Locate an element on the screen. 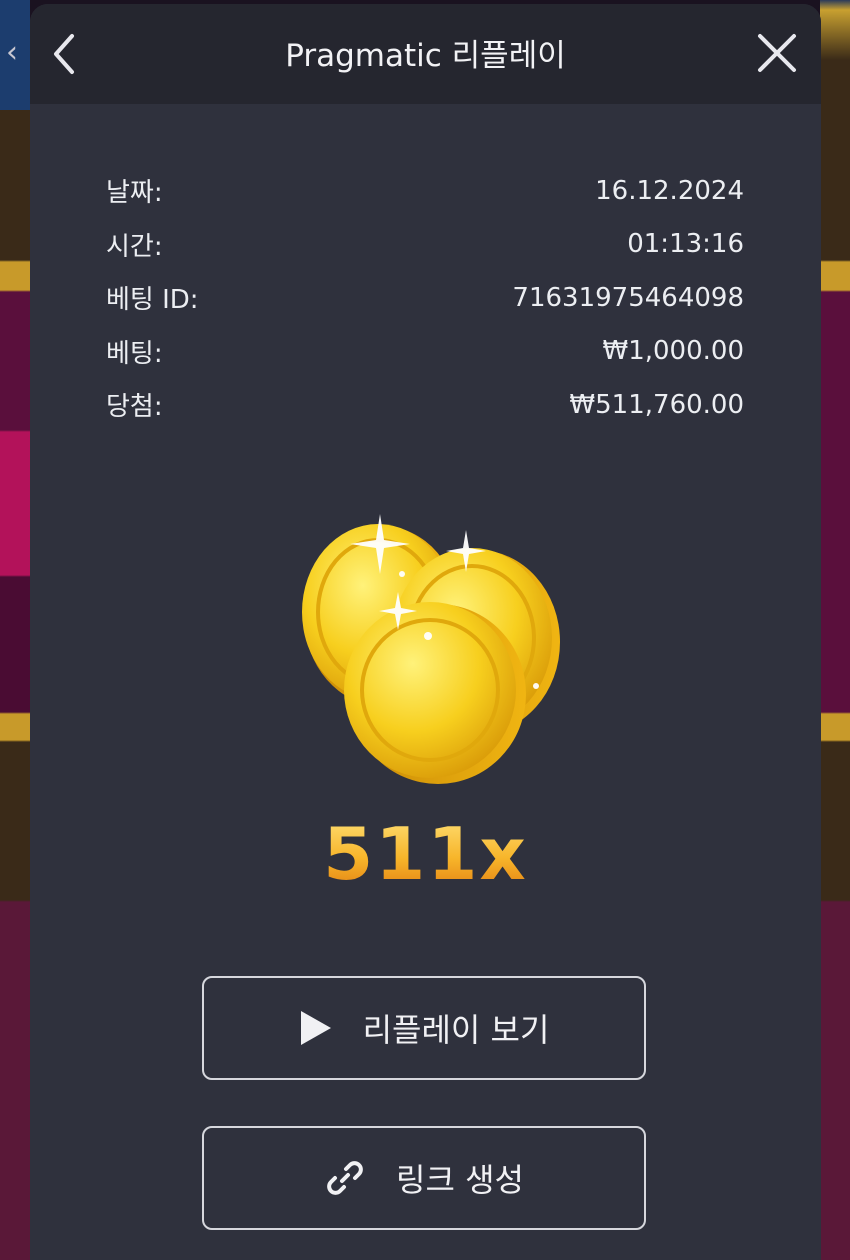  info-row-bet-id: 베팅 ID: 71631975464098 is located at coordinates (425, 298).